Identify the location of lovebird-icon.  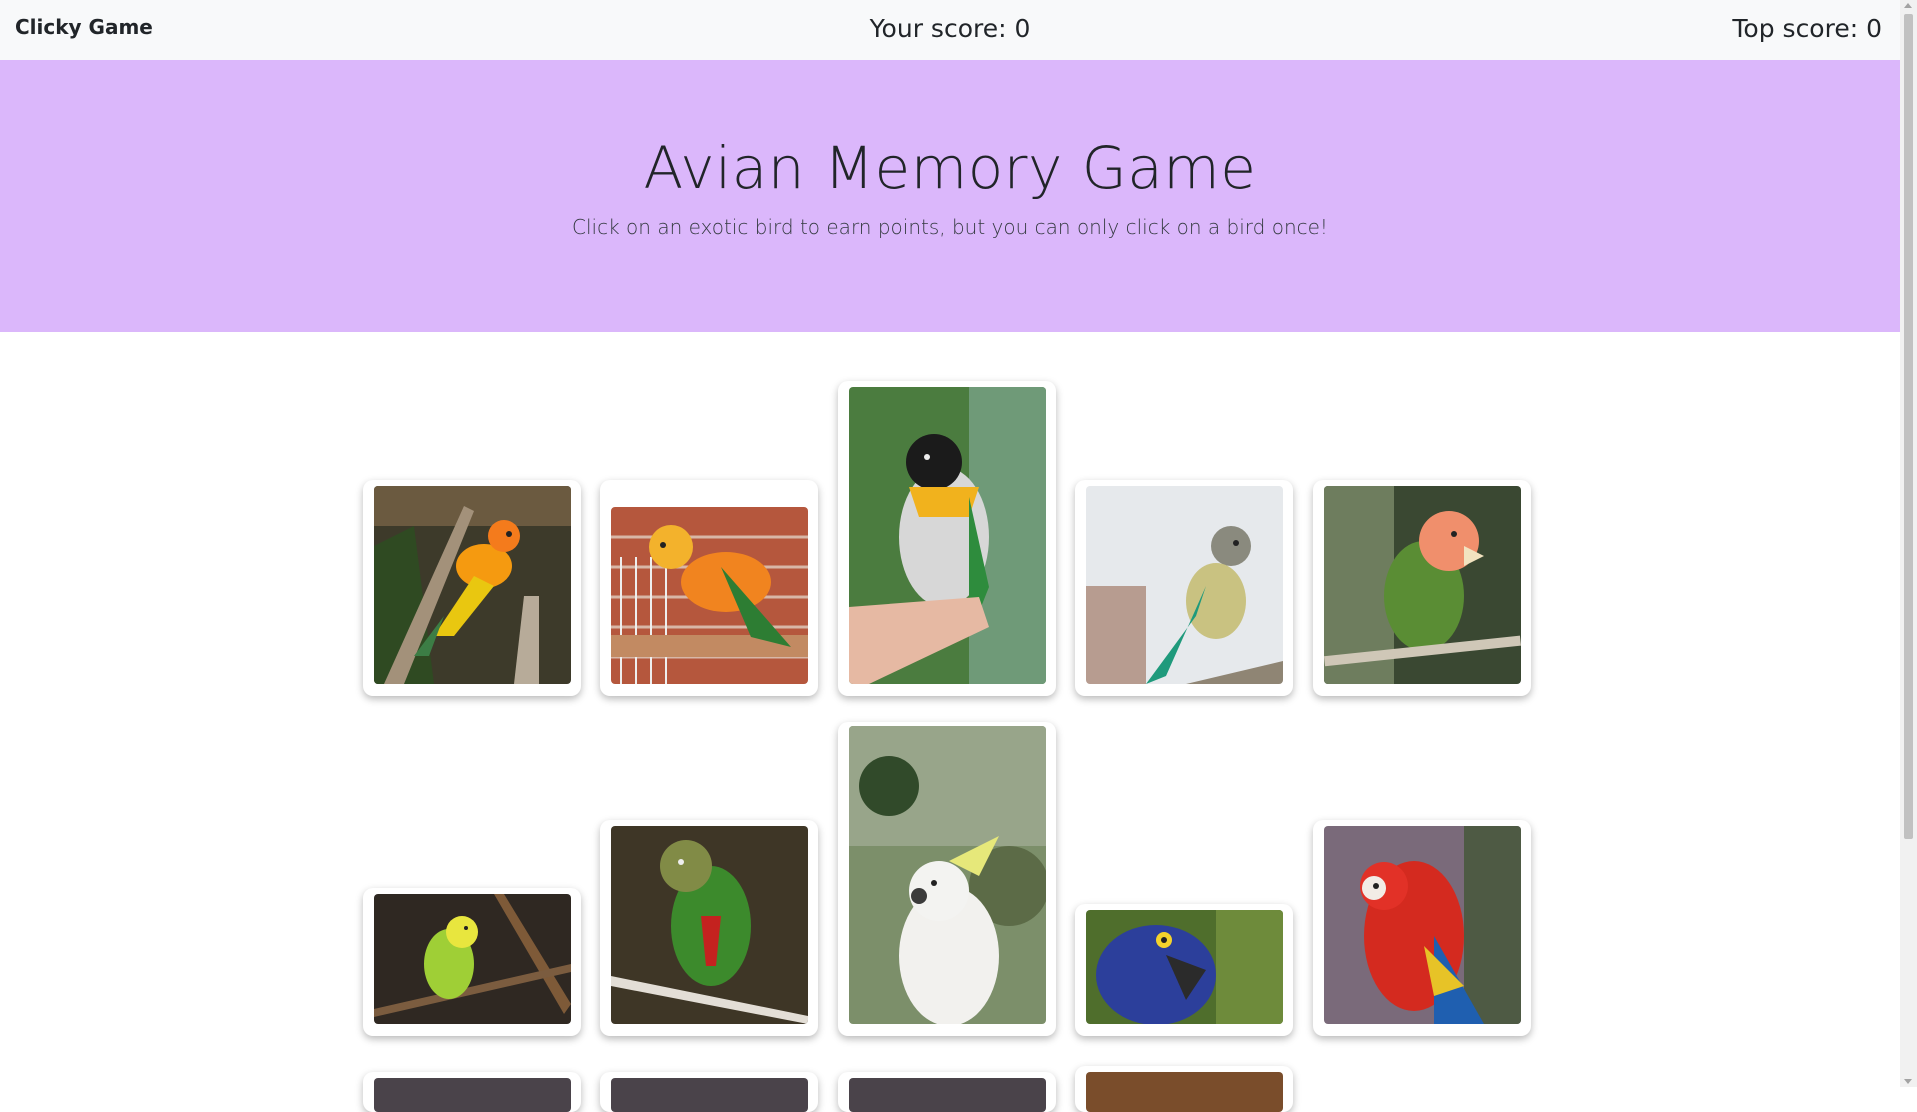
(1422, 585).